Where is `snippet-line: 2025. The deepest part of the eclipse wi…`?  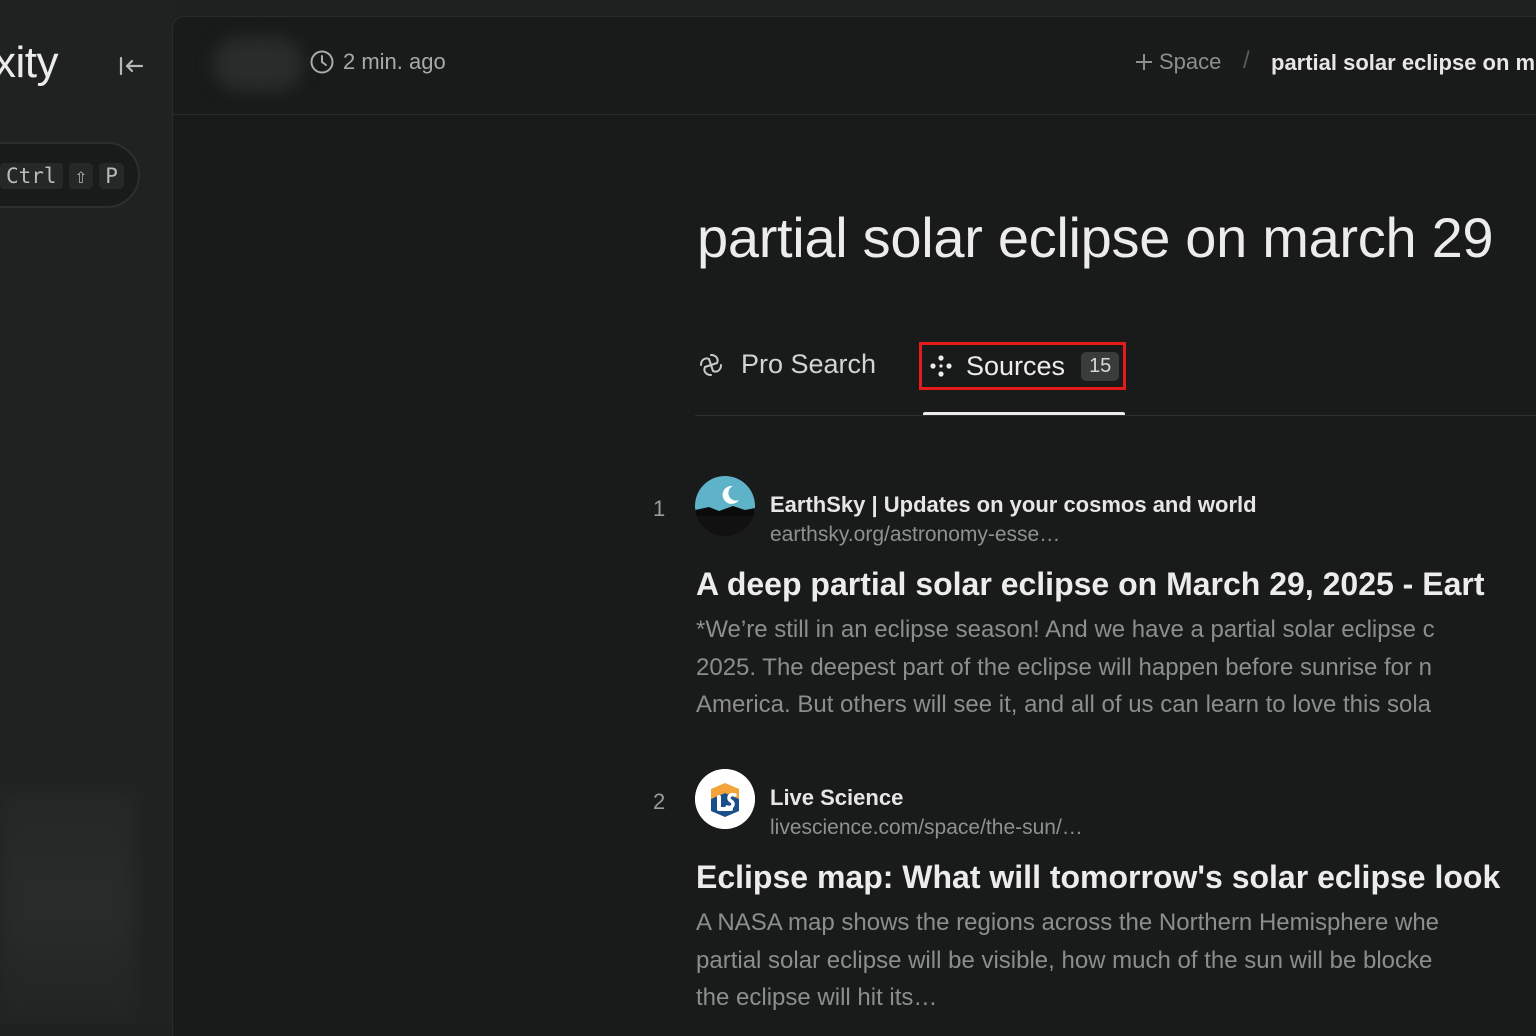 snippet-line: 2025. The deepest part of the eclipse wi… is located at coordinates (1064, 667).